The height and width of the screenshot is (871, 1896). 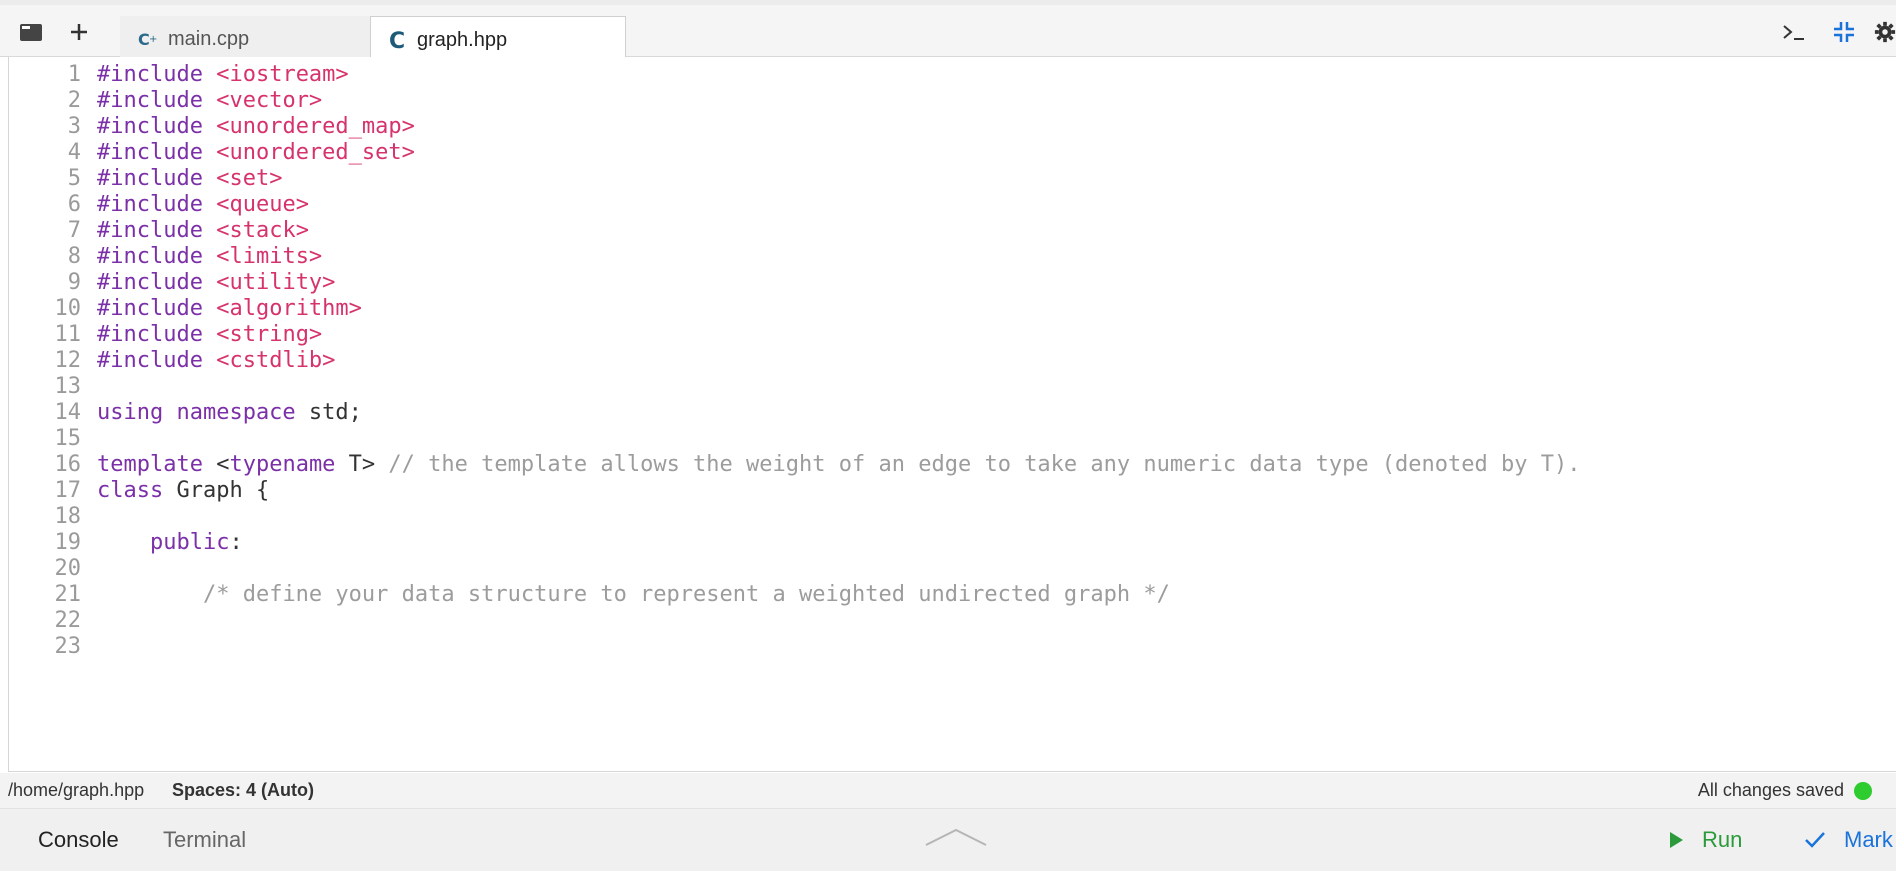 I want to click on cpp-file-icon: C +, so click(x=149, y=39).